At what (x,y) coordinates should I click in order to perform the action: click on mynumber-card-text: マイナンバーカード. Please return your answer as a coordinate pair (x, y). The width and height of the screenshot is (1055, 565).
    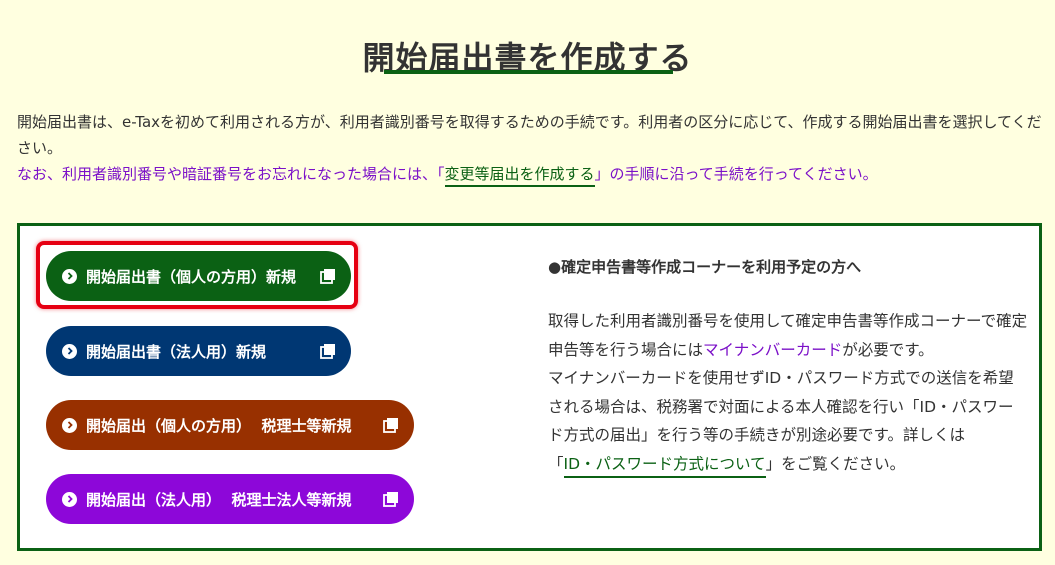
    Looking at the image, I should click on (773, 349).